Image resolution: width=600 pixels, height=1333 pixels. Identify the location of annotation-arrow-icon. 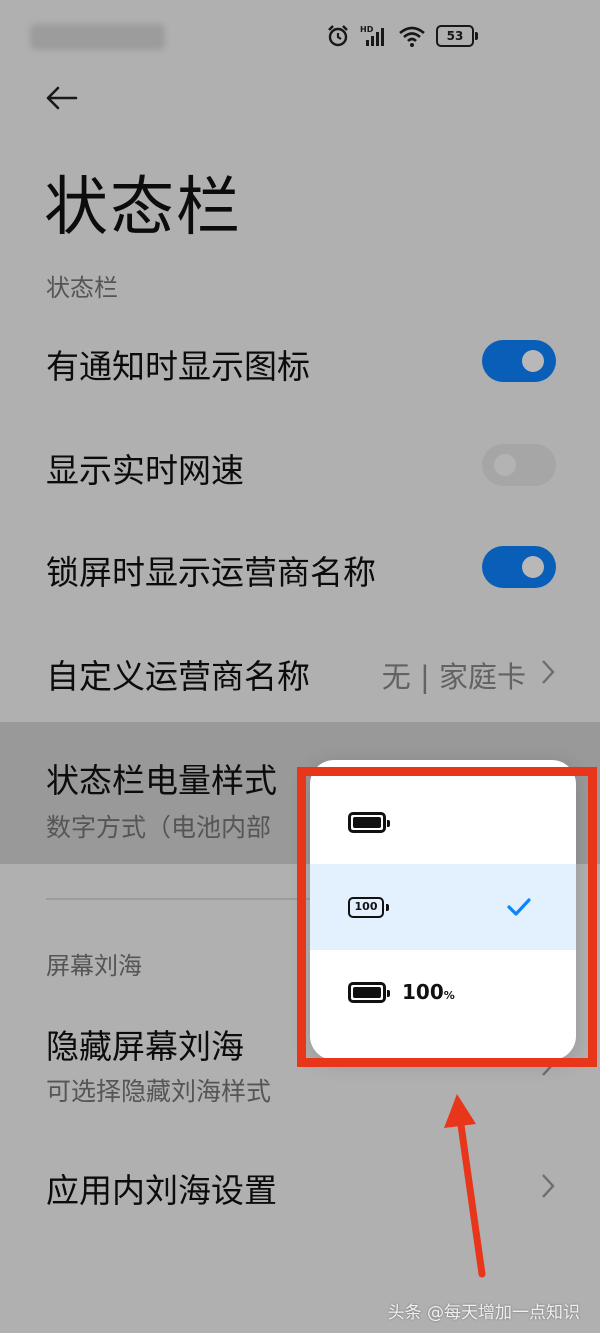
(465, 1186).